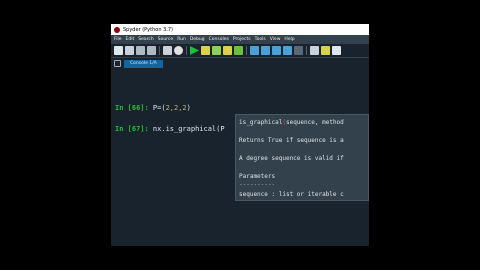  Describe the element at coordinates (140, 50) in the screenshot. I see `save-icon` at that location.